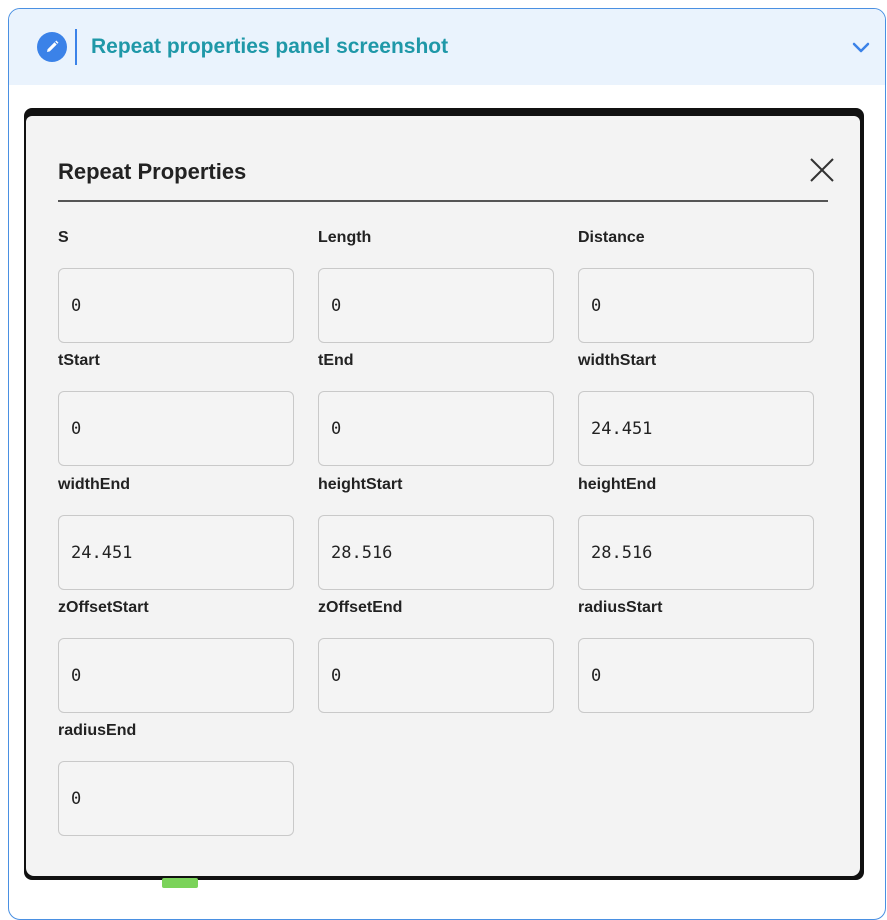 The image size is (887, 920). I want to click on field-label: S, so click(63, 237).